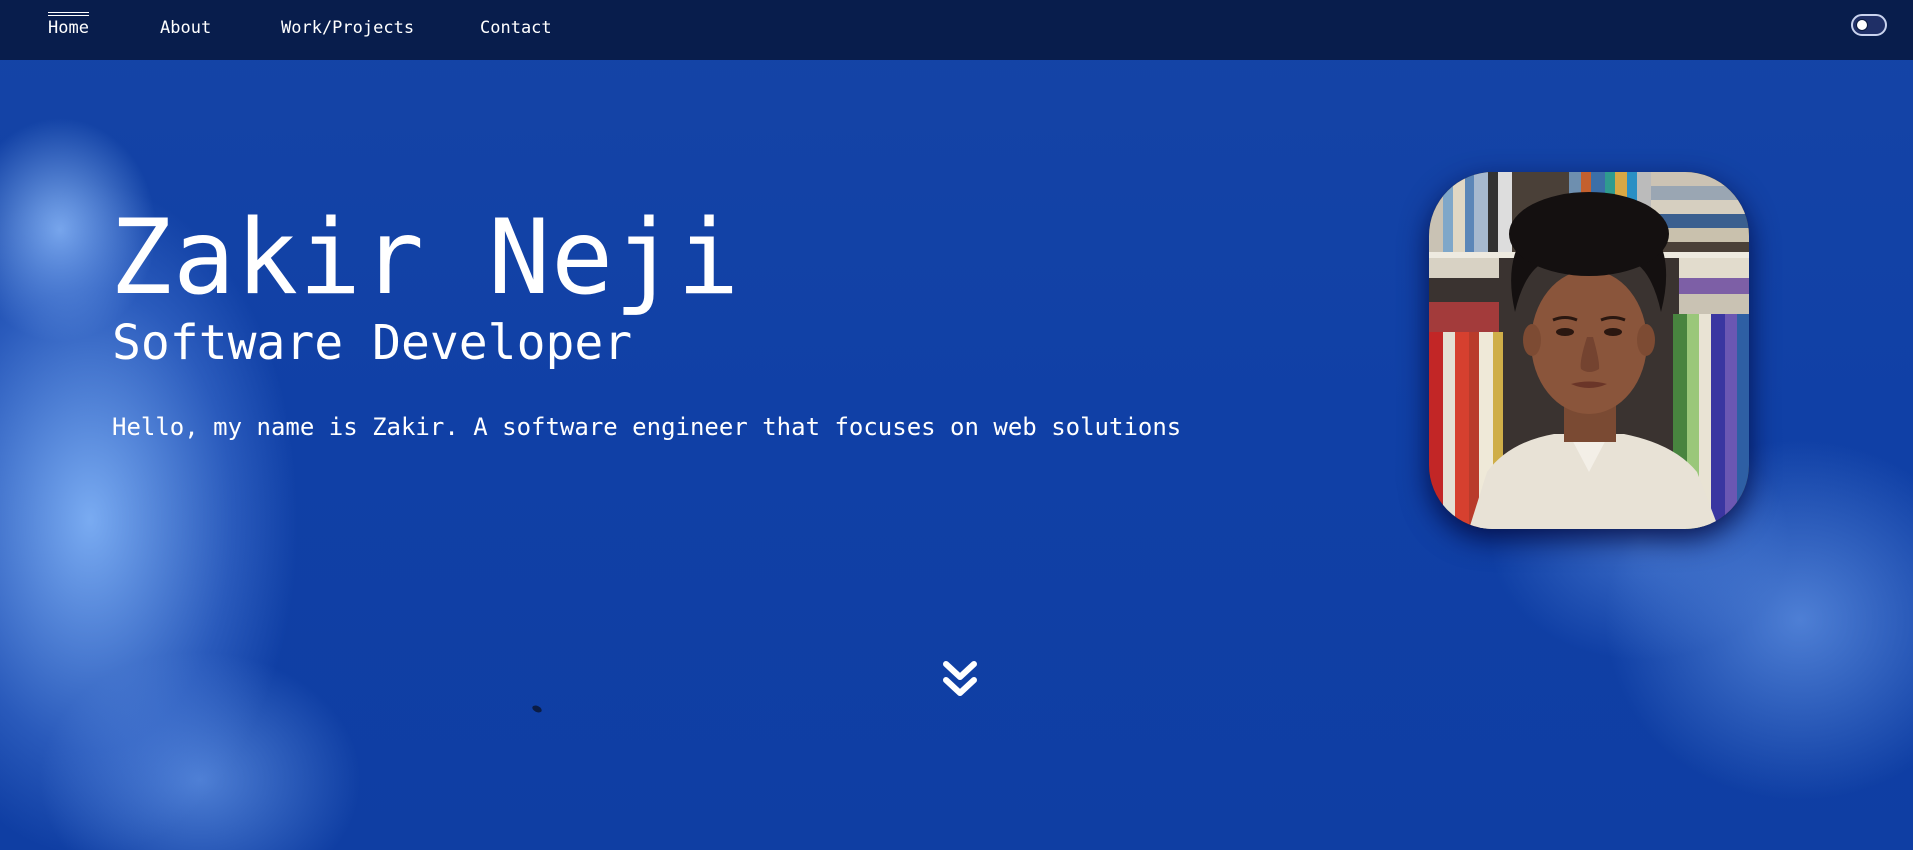  What do you see at coordinates (68, 25) in the screenshot?
I see `nav-home-link: Home` at bounding box center [68, 25].